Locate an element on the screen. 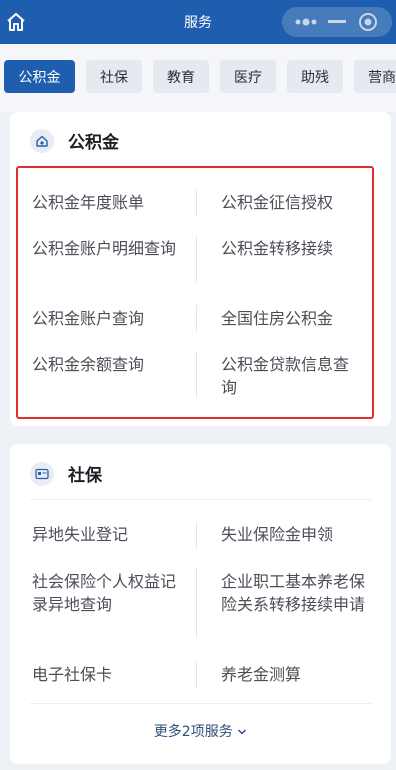 Image resolution: width=396 pixels, height=770 pixels. category-tabs: 公积金 社保 教育 医疗 助残 营商 is located at coordinates (198, 78).